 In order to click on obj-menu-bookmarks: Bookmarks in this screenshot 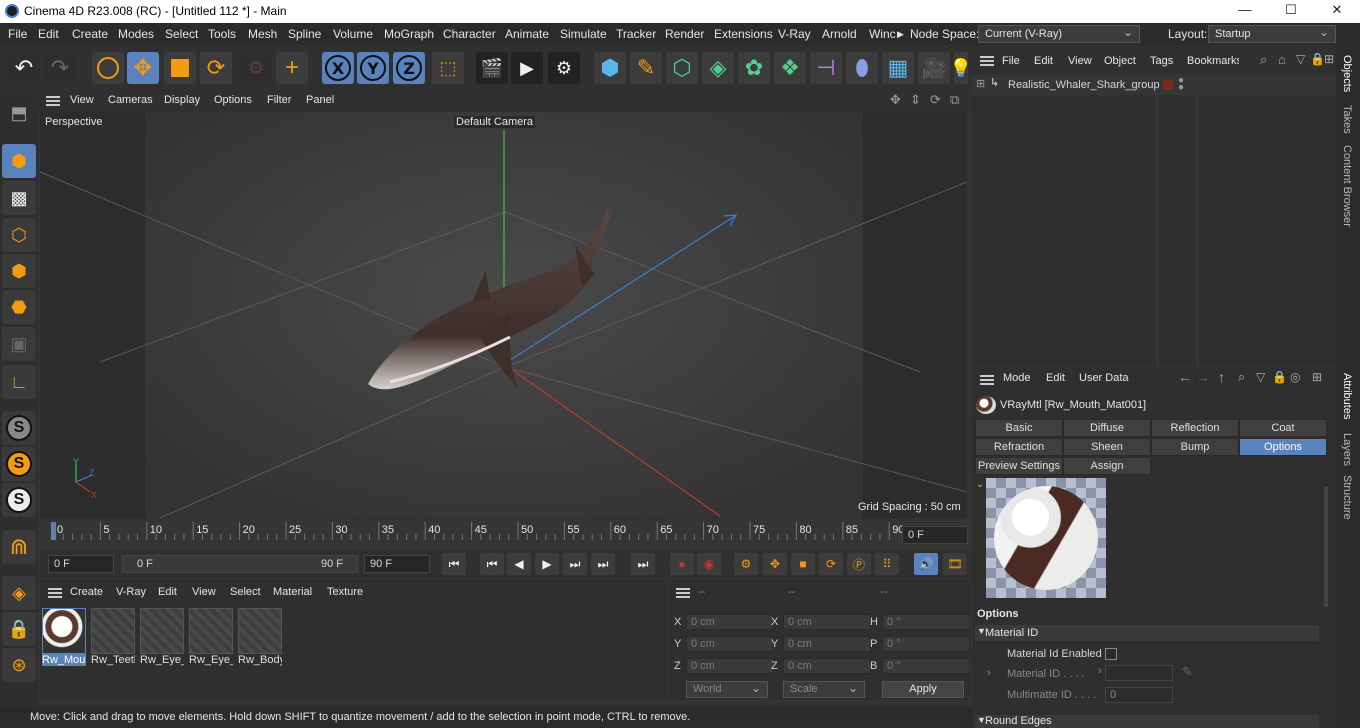, I will do `click(1213, 61)`.